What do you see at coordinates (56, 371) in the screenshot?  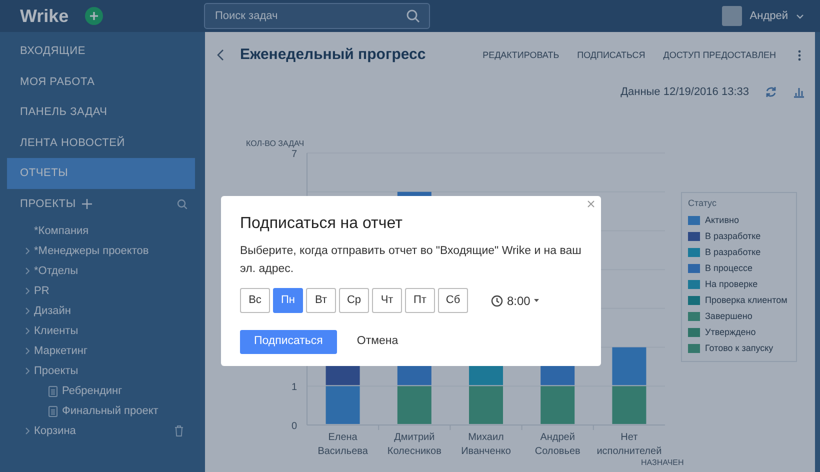 I see `tree-item: Проекты` at bounding box center [56, 371].